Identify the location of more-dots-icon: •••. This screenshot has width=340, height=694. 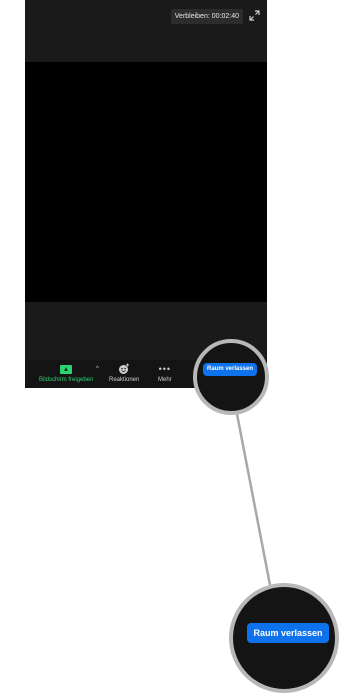
(165, 368).